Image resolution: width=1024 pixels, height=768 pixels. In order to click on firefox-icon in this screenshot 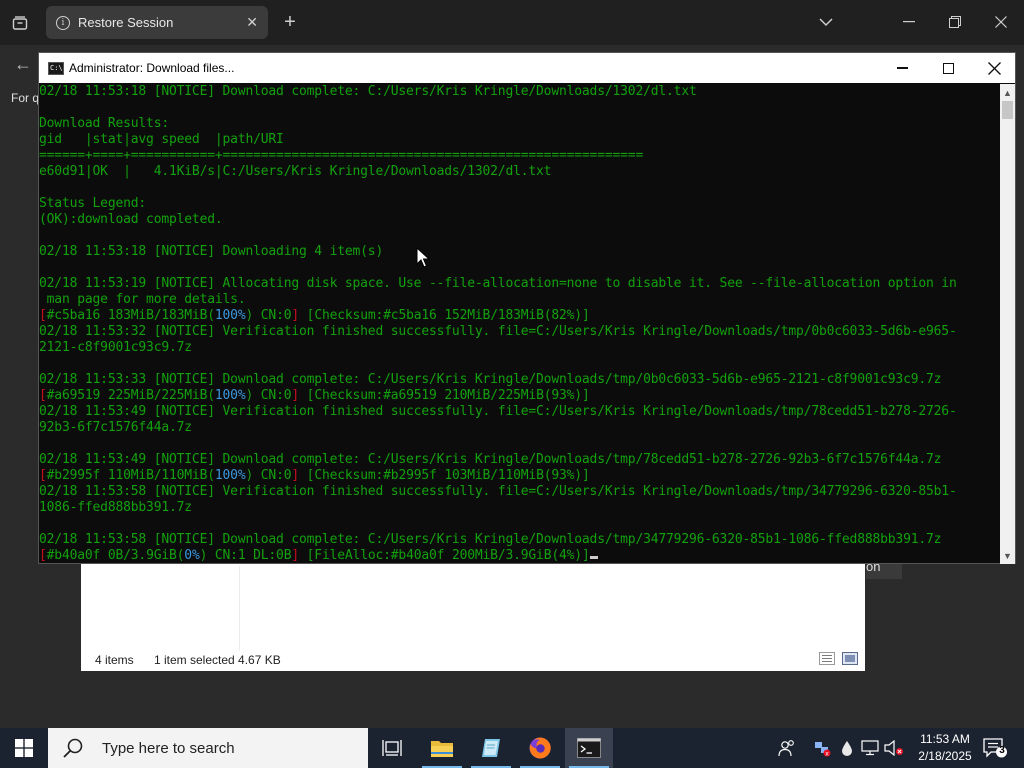, I will do `click(540, 748)`.